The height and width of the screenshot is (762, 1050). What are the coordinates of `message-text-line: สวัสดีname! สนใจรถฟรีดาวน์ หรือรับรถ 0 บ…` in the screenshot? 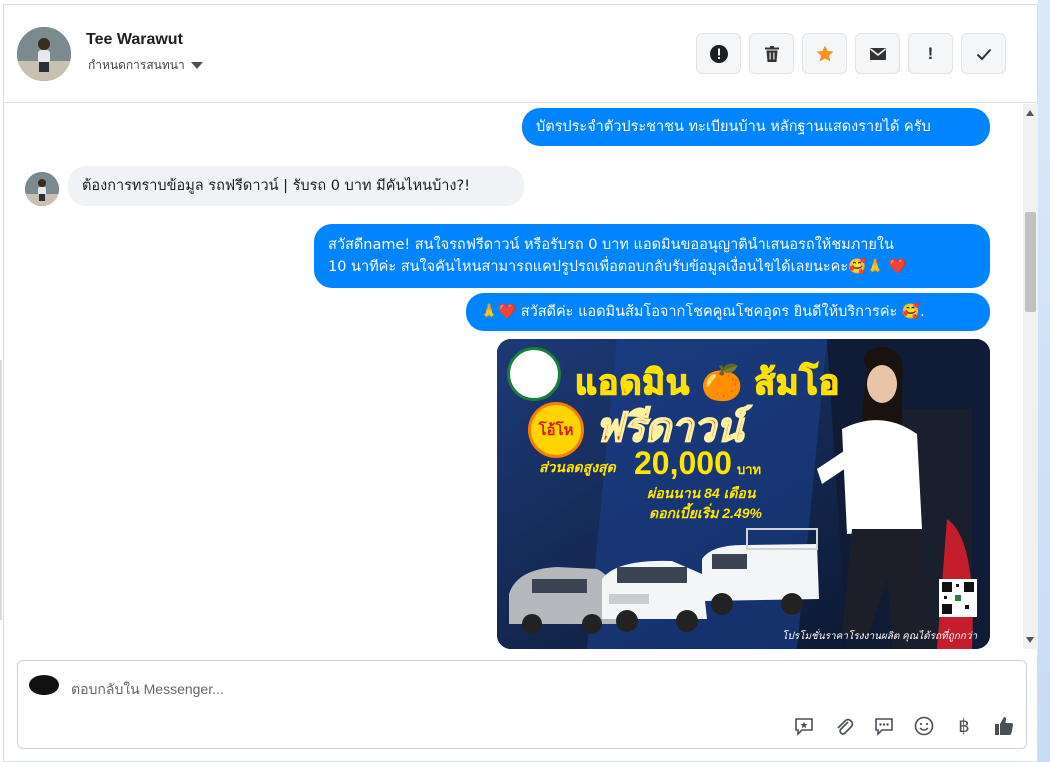 It's located at (611, 245).